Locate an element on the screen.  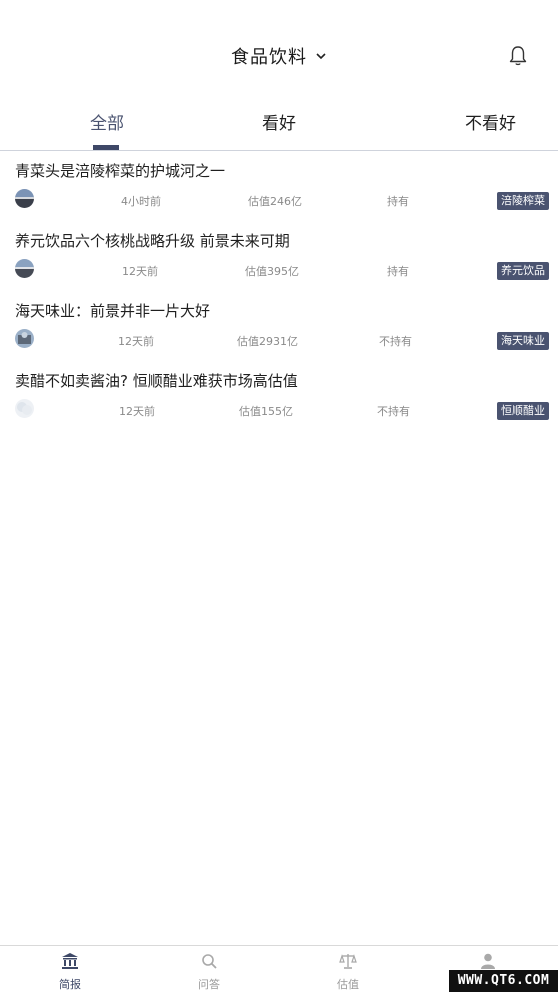
article-valuation: 估值246亿 is located at coordinates (275, 201).